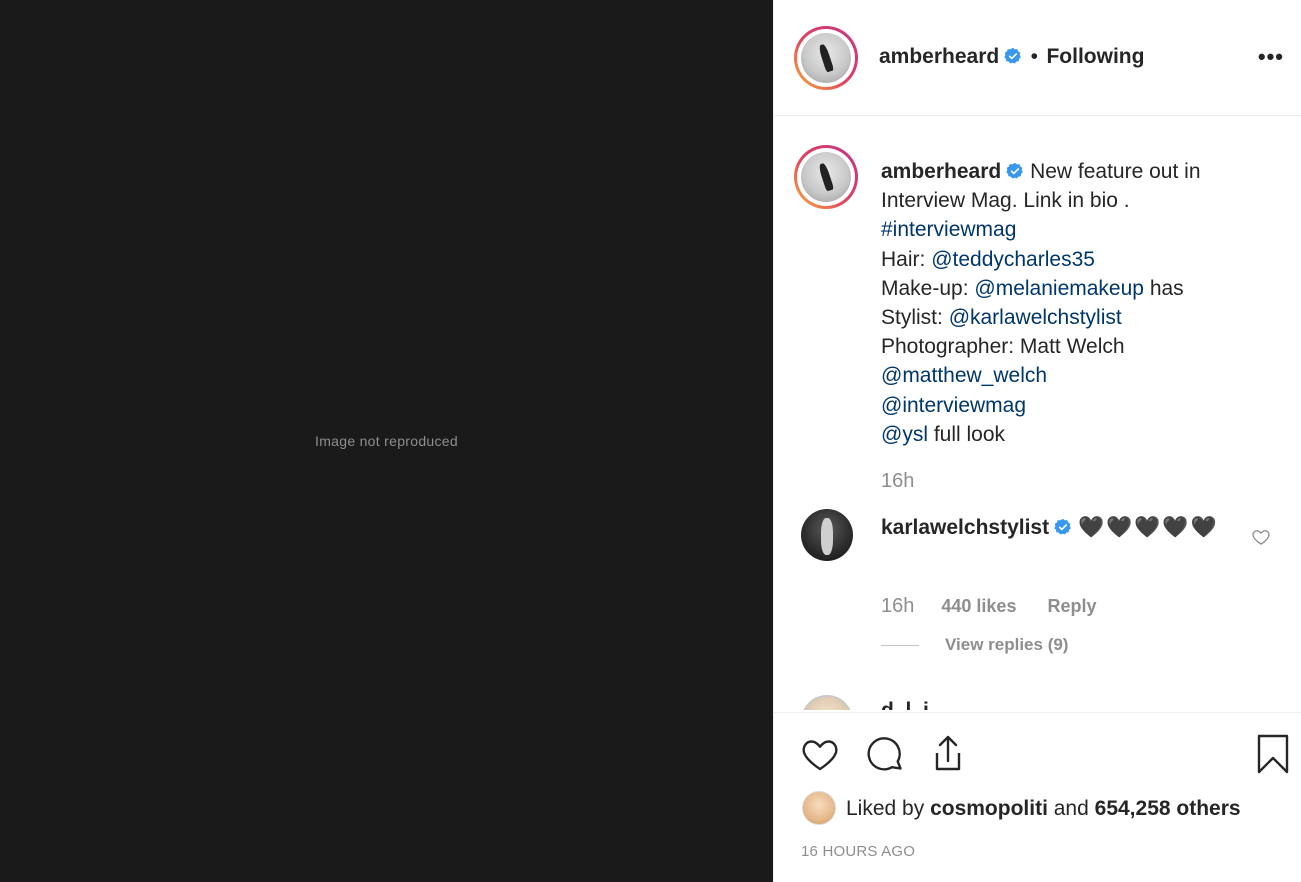 The height and width of the screenshot is (882, 1301). Describe the element at coordinates (897, 606) in the screenshot. I see `comment-timestamp: 16h` at that location.